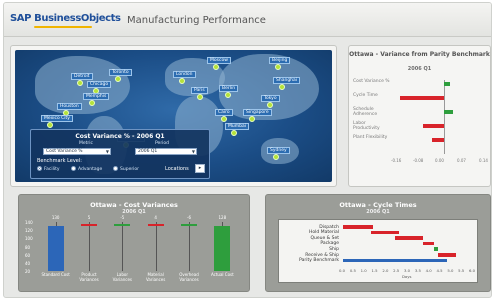  I want to click on cost-category-label: Overhead Variances, so click(189, 277).